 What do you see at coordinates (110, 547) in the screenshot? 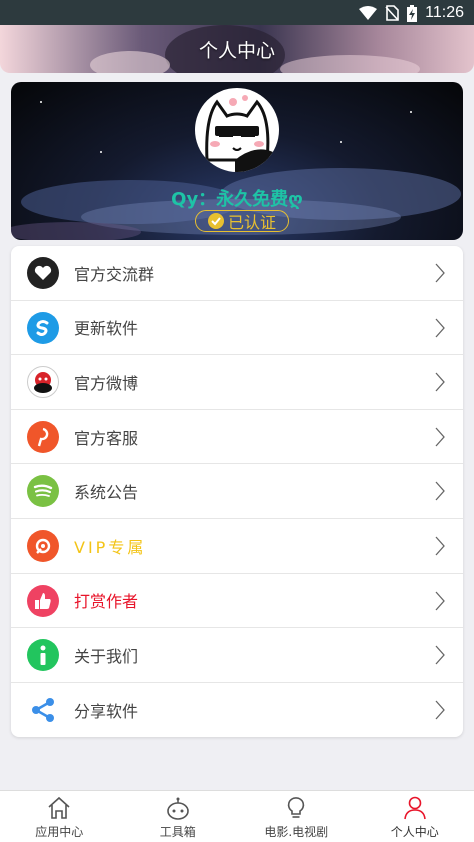
I see `menu-label: VIP专属` at bounding box center [110, 547].